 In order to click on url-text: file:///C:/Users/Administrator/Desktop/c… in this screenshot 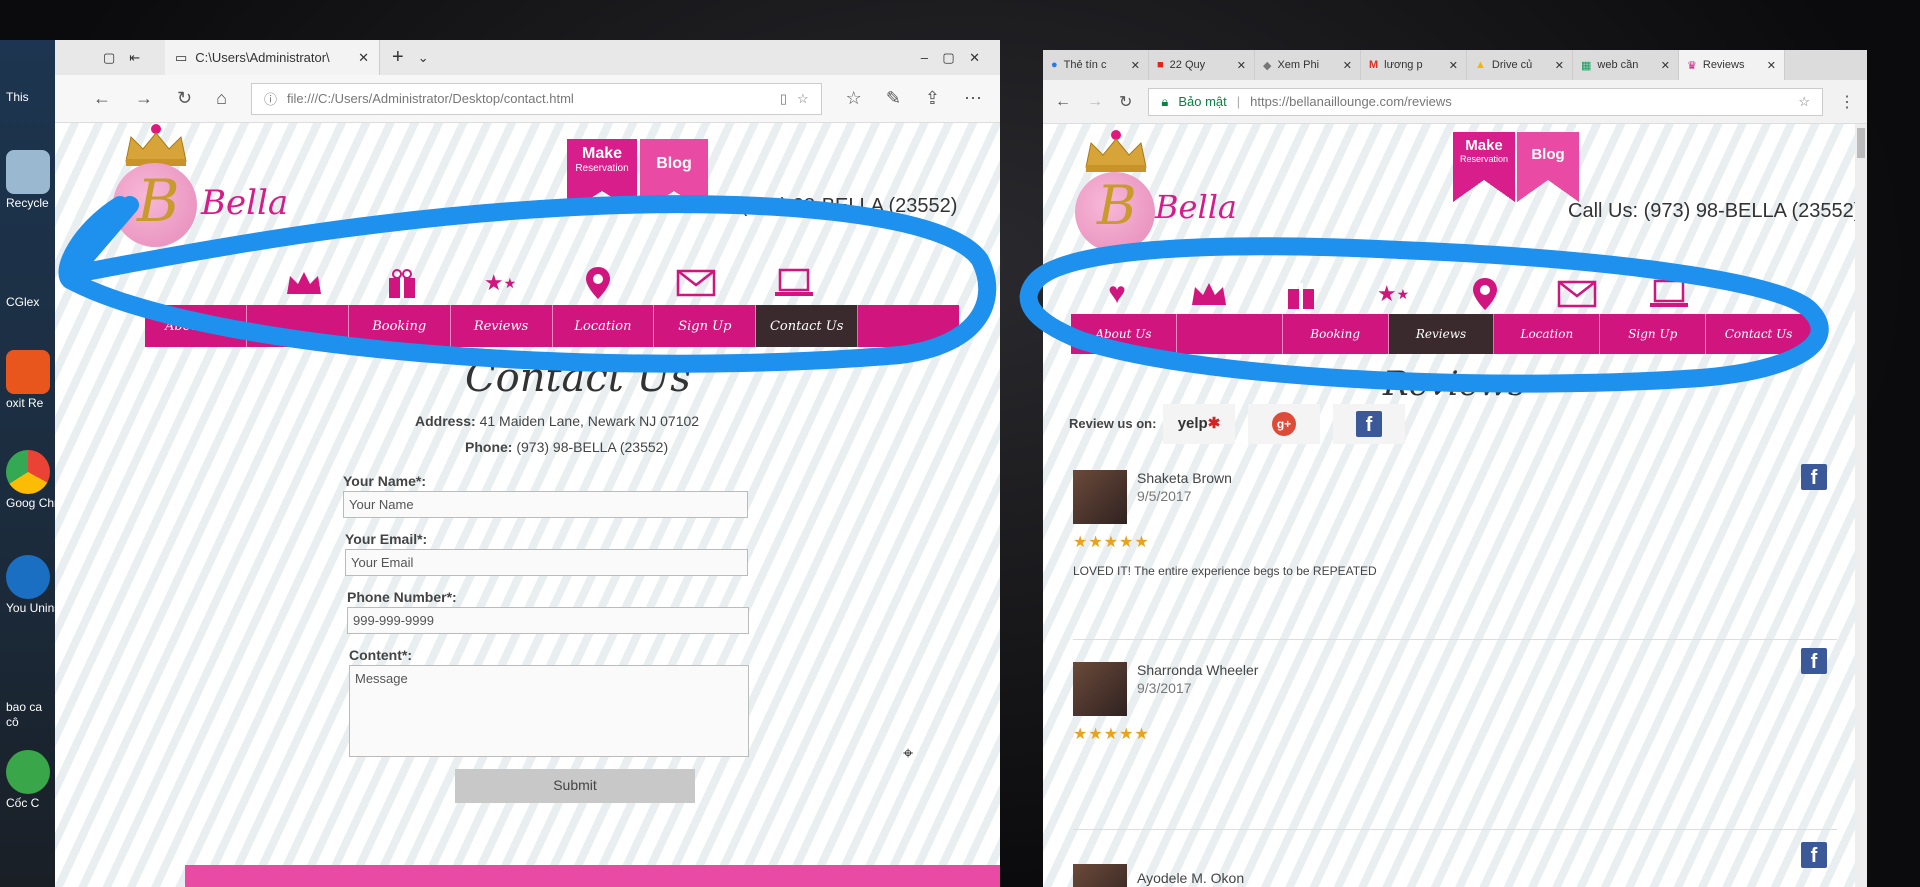, I will do `click(430, 98)`.